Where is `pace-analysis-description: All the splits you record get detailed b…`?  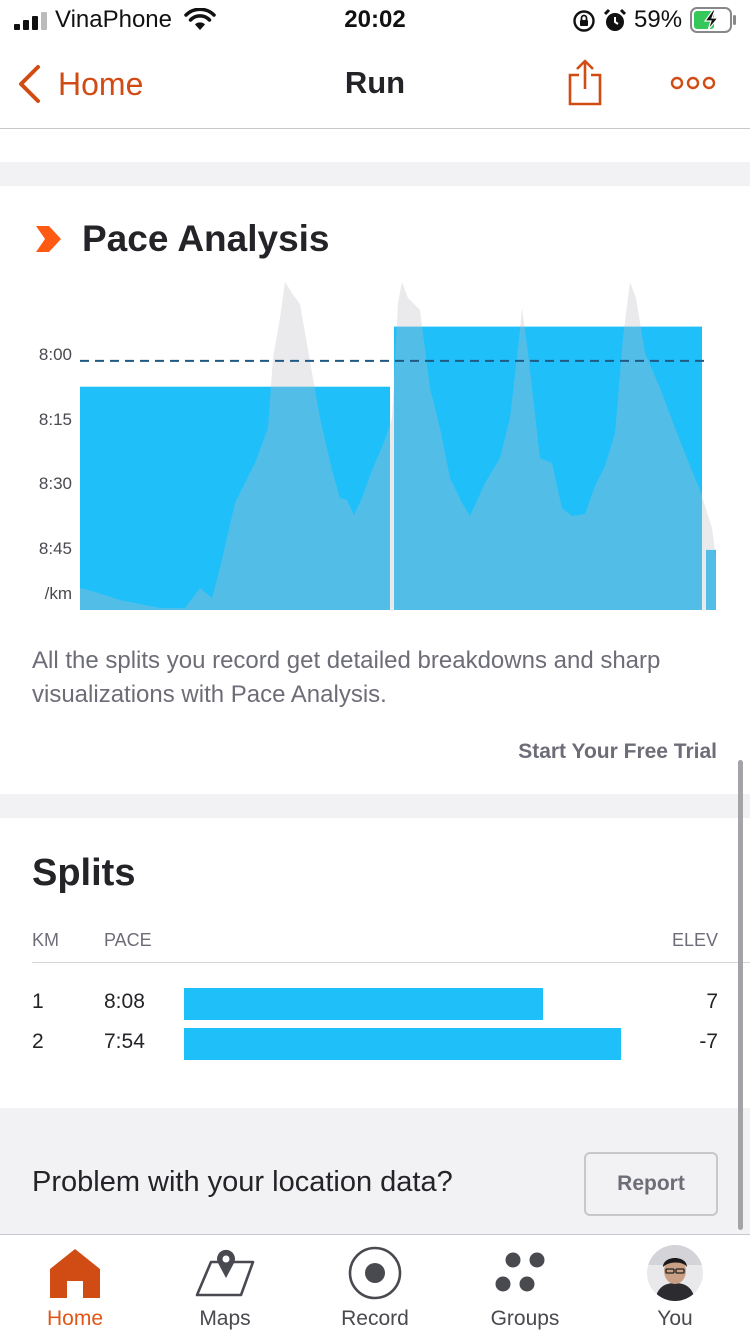
pace-analysis-description: All the splits you record get detailed b… is located at coordinates (346, 677).